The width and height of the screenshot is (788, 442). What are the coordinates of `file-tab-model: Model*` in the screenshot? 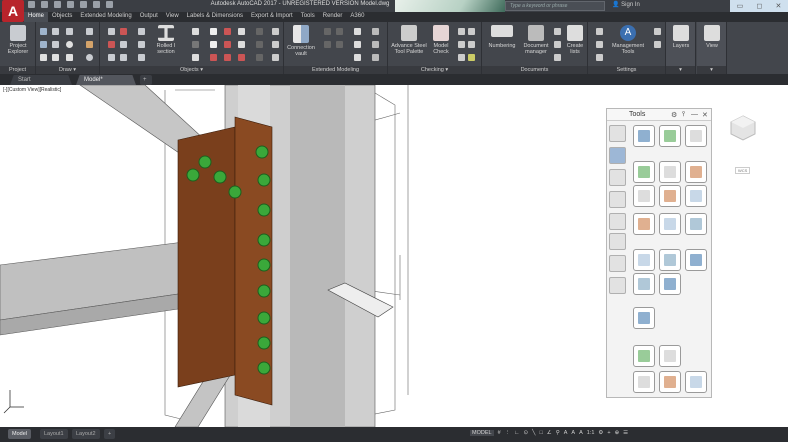 It's located at (106, 80).